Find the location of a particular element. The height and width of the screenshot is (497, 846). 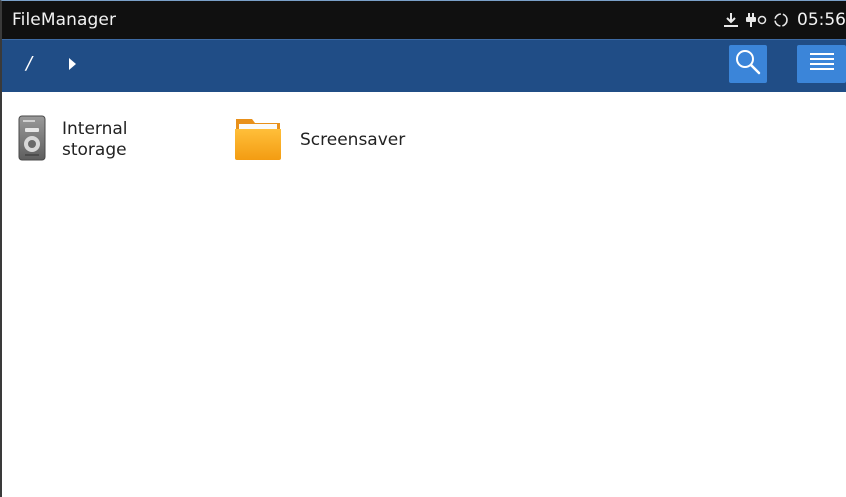

search-button is located at coordinates (748, 64).